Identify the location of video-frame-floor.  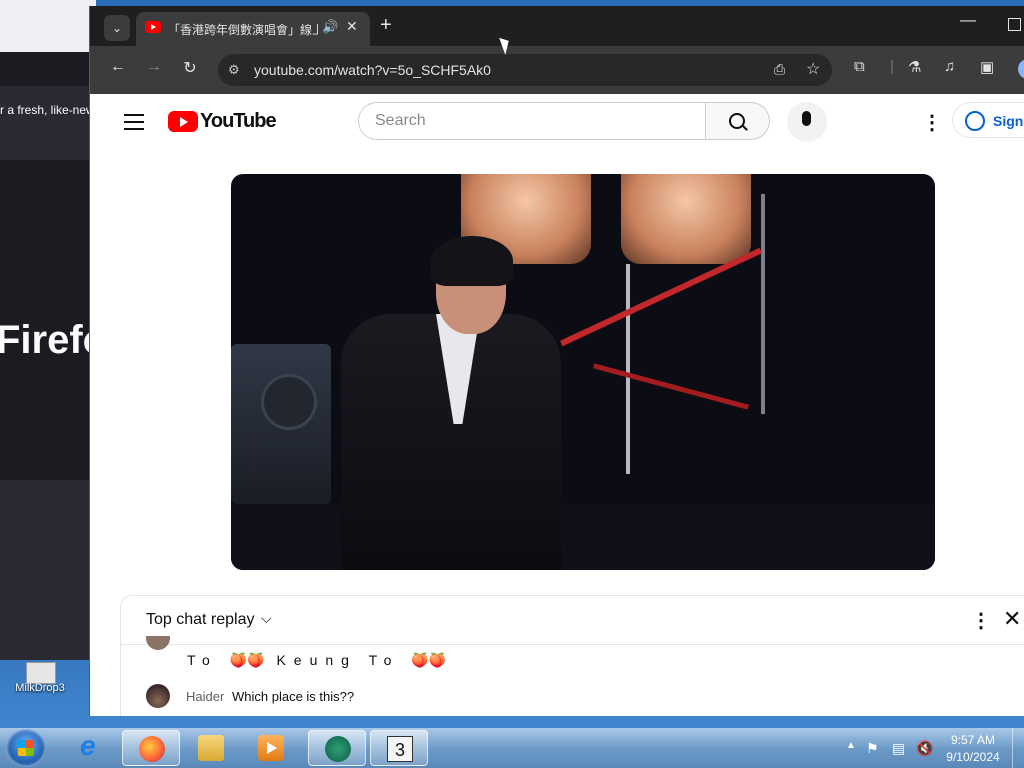
(583, 537).